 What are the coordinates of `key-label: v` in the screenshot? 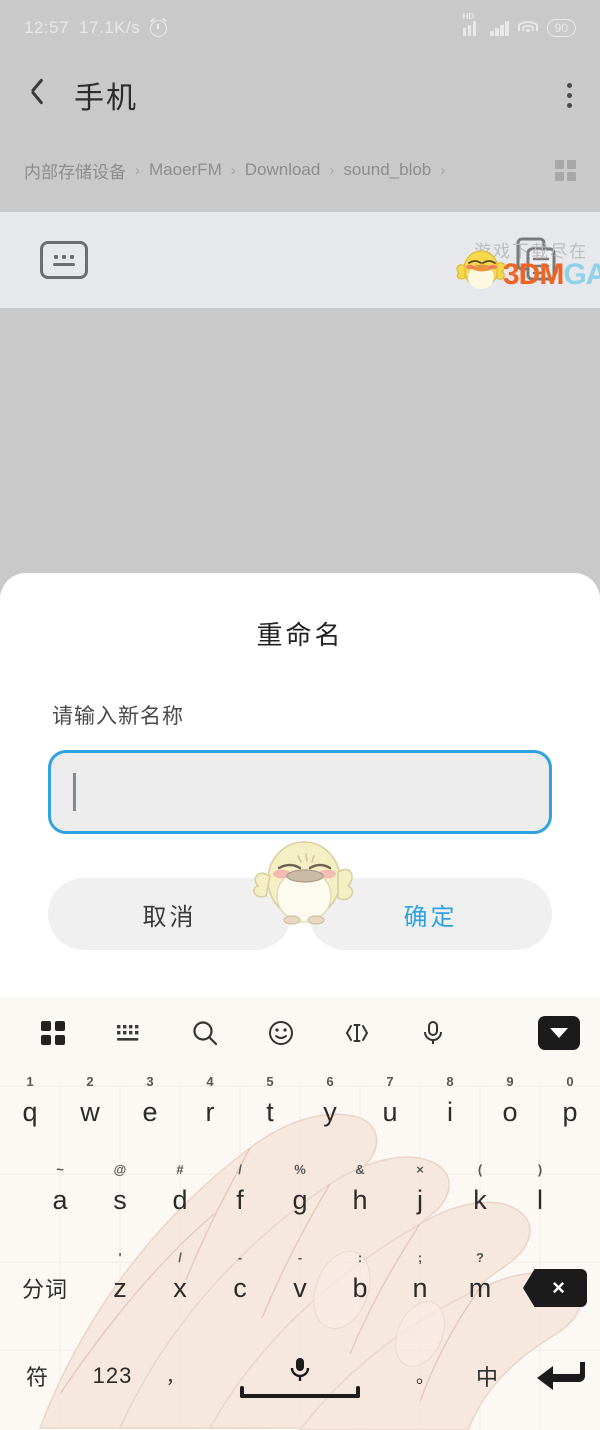 It's located at (300, 1287).